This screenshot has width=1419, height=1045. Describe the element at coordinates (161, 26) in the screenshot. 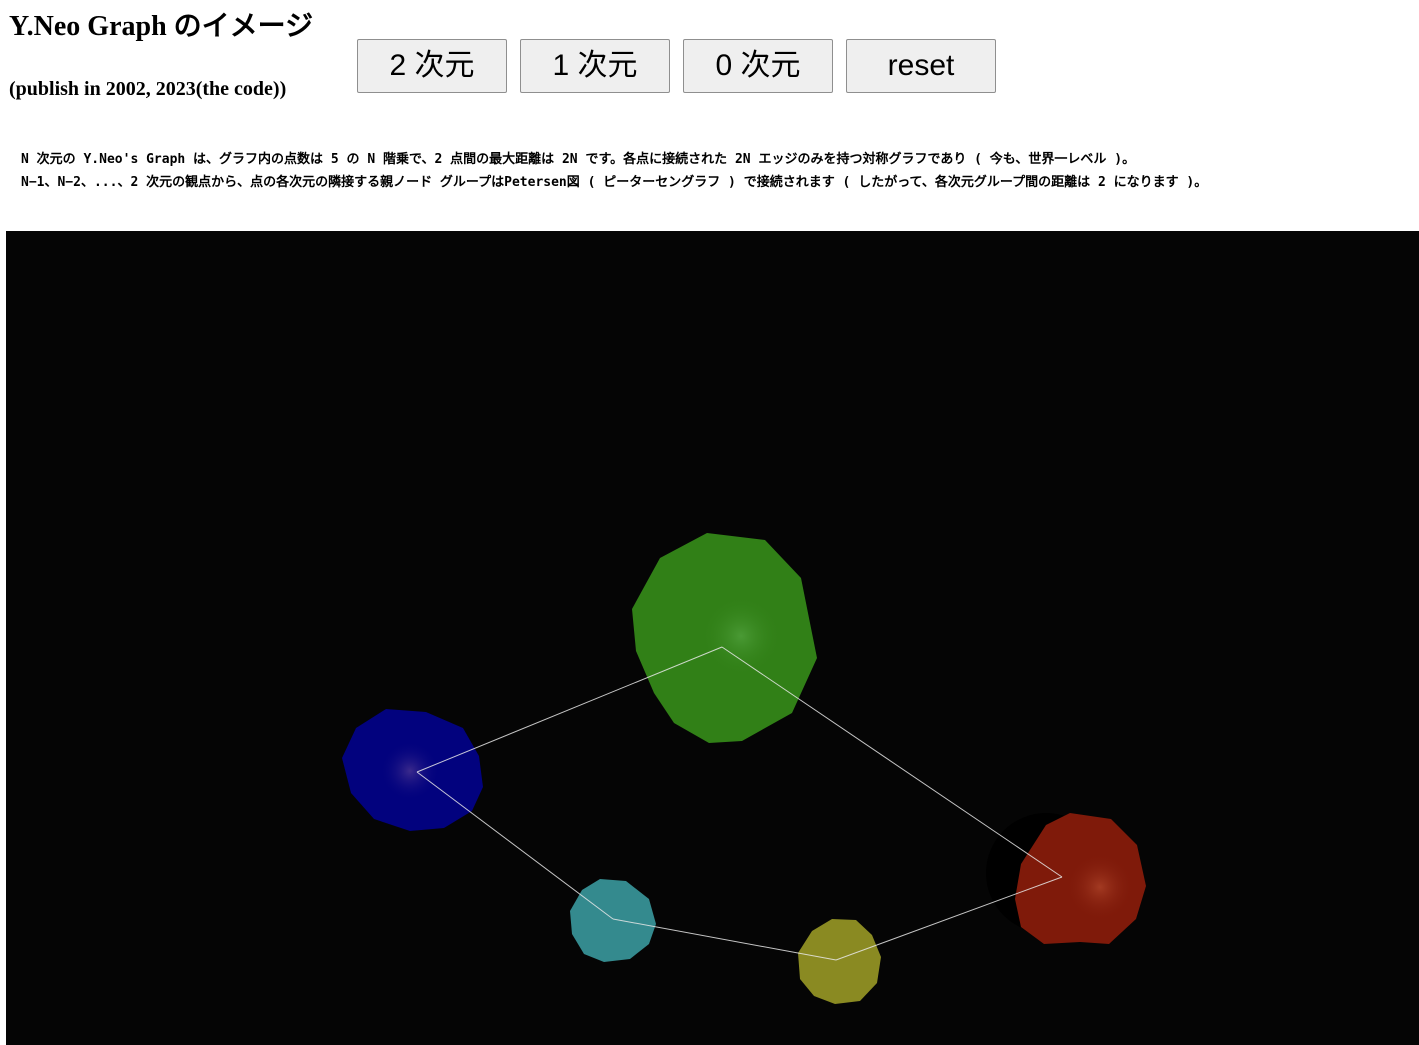

I see `page-title: Y.Neo Graph のイメージ` at that location.